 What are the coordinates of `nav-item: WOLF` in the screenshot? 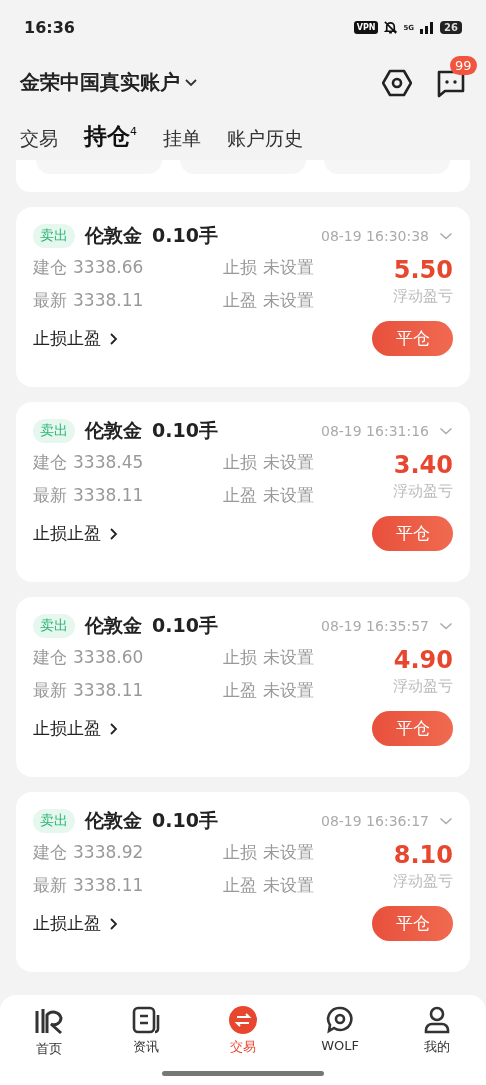 It's located at (340, 1045).